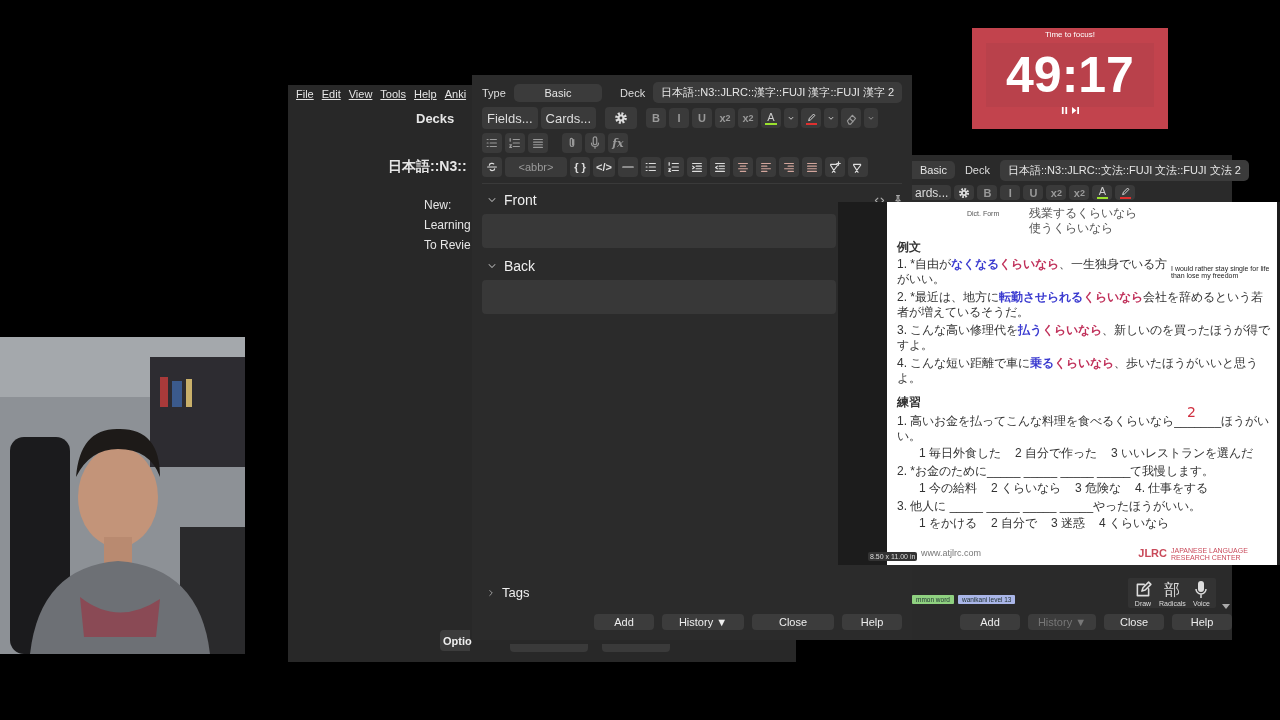 The image size is (1280, 720). What do you see at coordinates (520, 200) in the screenshot?
I see `field-label: Front` at bounding box center [520, 200].